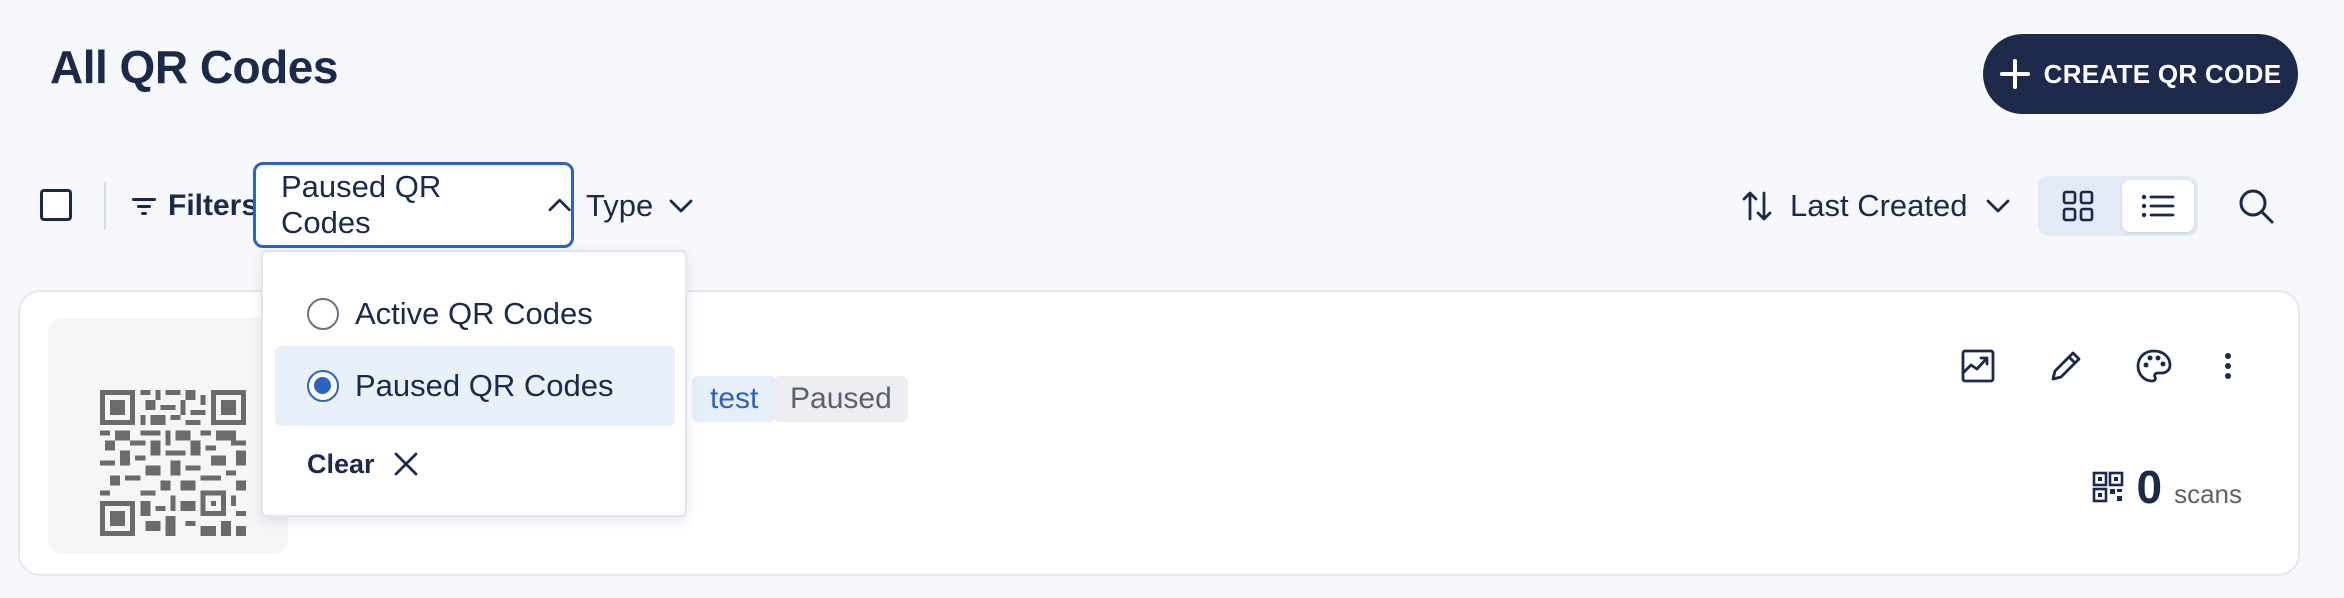 This screenshot has height=598, width=2344. Describe the element at coordinates (484, 385) in the screenshot. I see `option-label: Paused QR Codes` at that location.